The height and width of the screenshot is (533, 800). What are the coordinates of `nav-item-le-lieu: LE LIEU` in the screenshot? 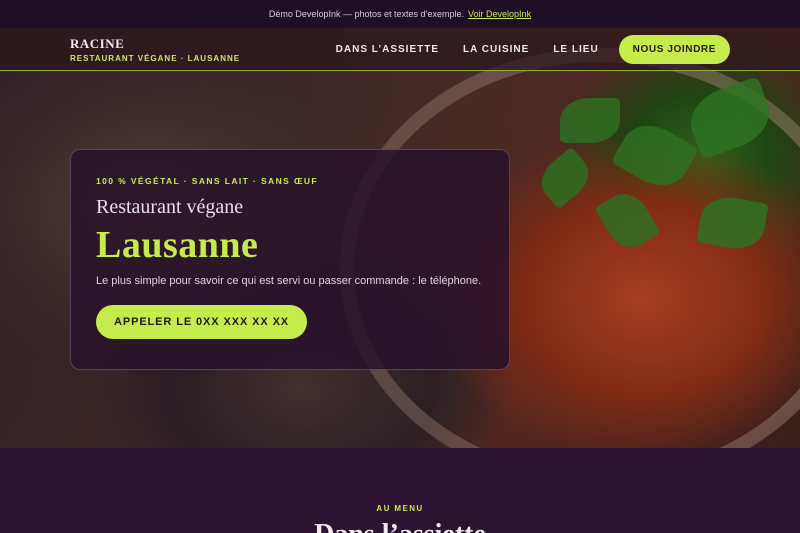 It's located at (575, 49).